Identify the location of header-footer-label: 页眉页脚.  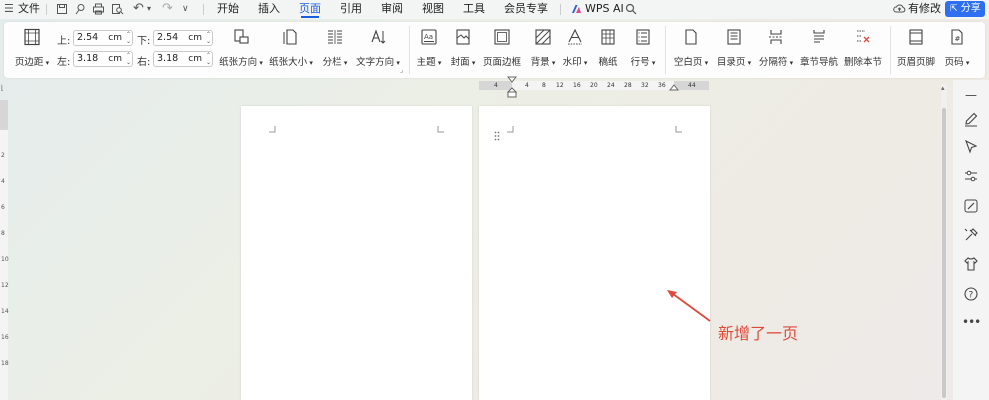
(915, 62).